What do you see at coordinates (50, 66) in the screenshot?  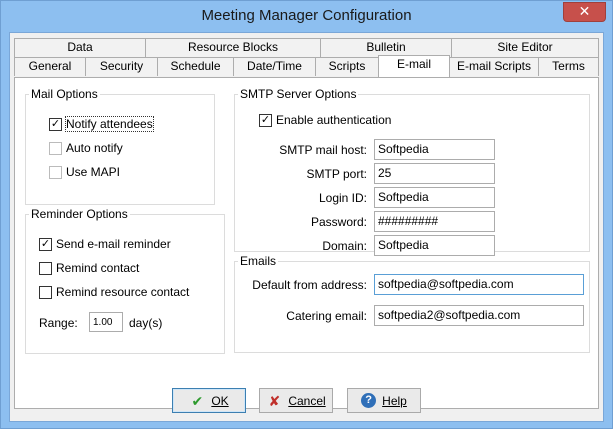 I see `tab-general: General` at bounding box center [50, 66].